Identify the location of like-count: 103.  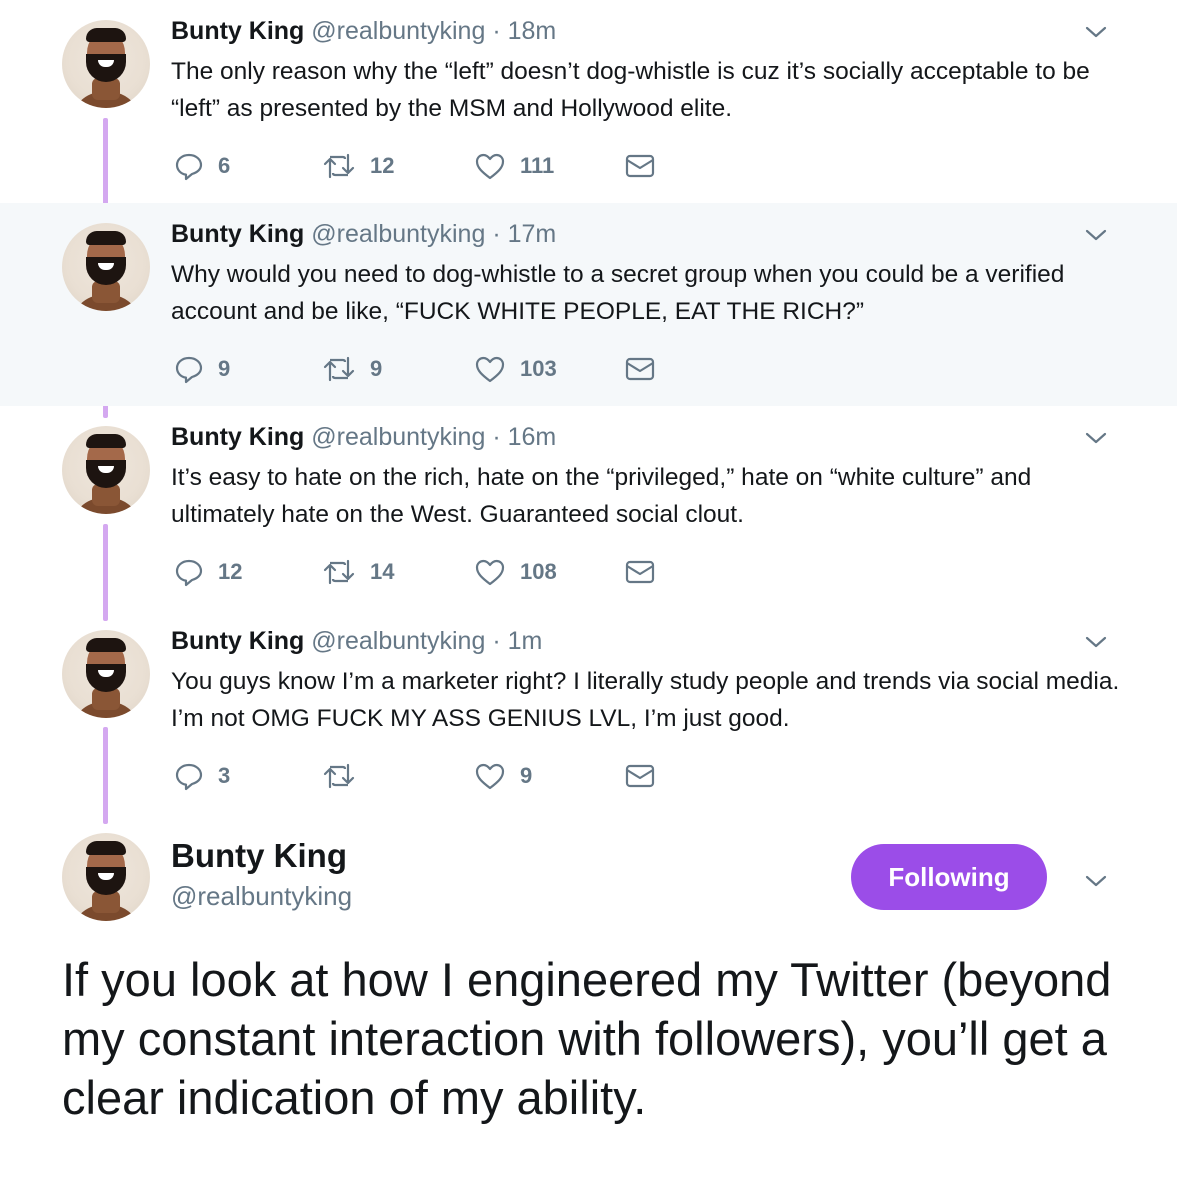
(538, 368).